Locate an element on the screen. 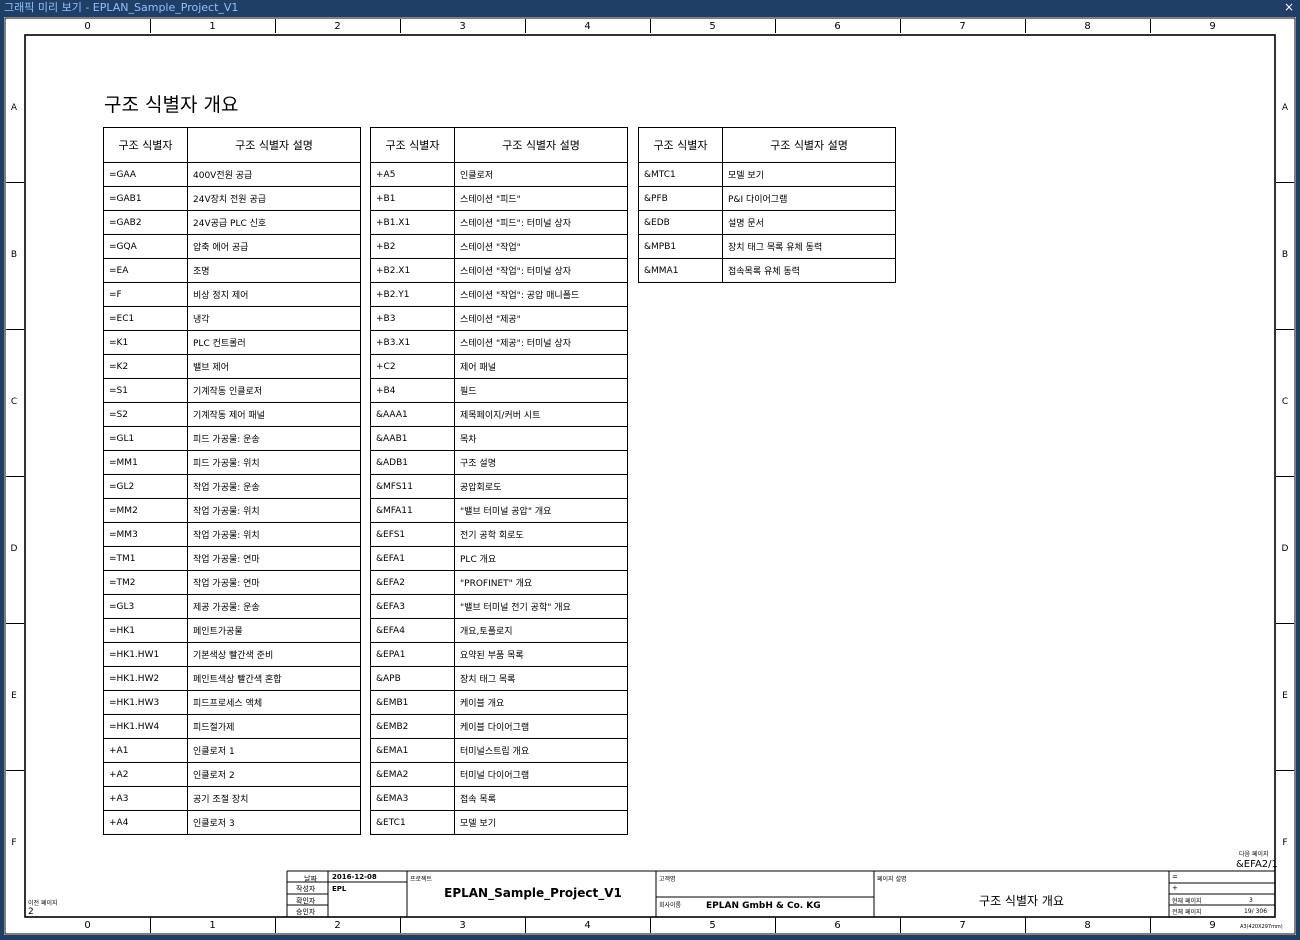 Image resolution: width=1300 pixels, height=940 pixels. total-page-value: 19/ 306 is located at coordinates (1256, 911).